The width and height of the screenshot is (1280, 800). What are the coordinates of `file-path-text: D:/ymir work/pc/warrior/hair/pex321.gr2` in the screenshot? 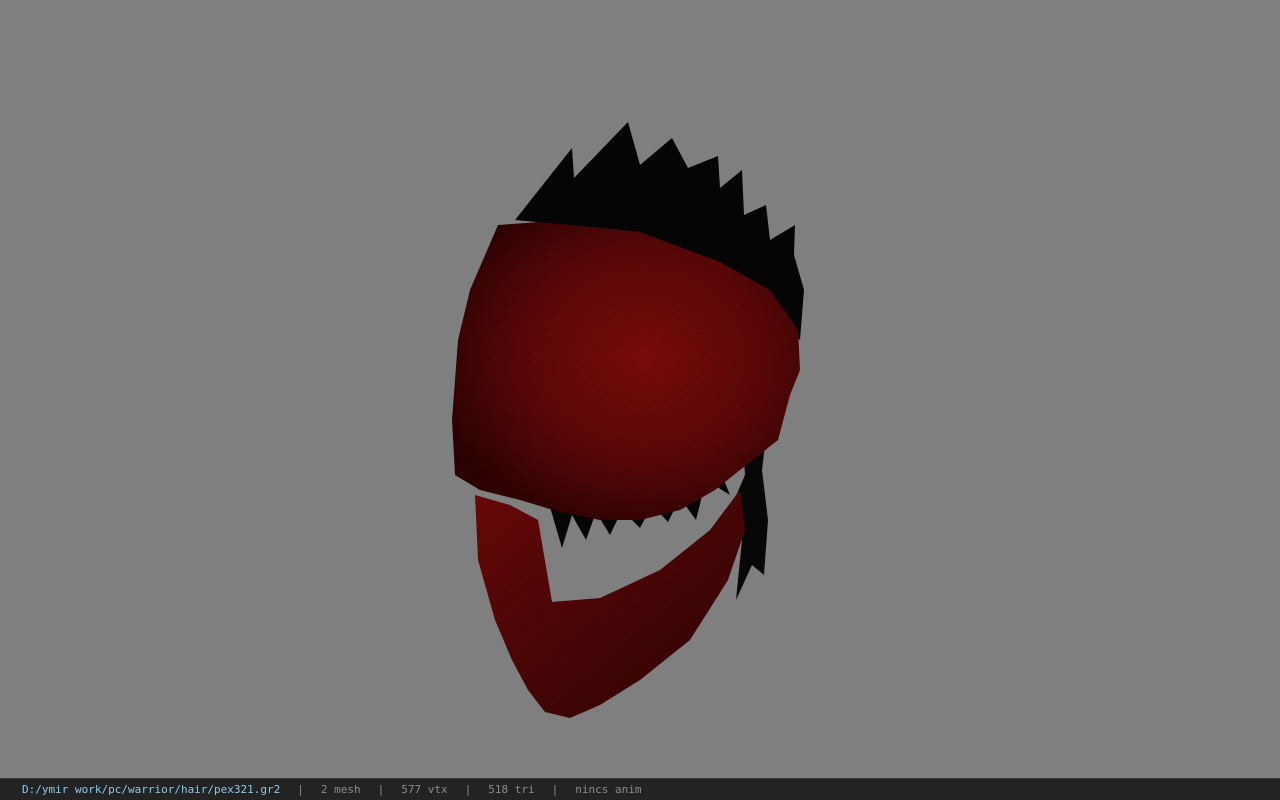 It's located at (151, 789).